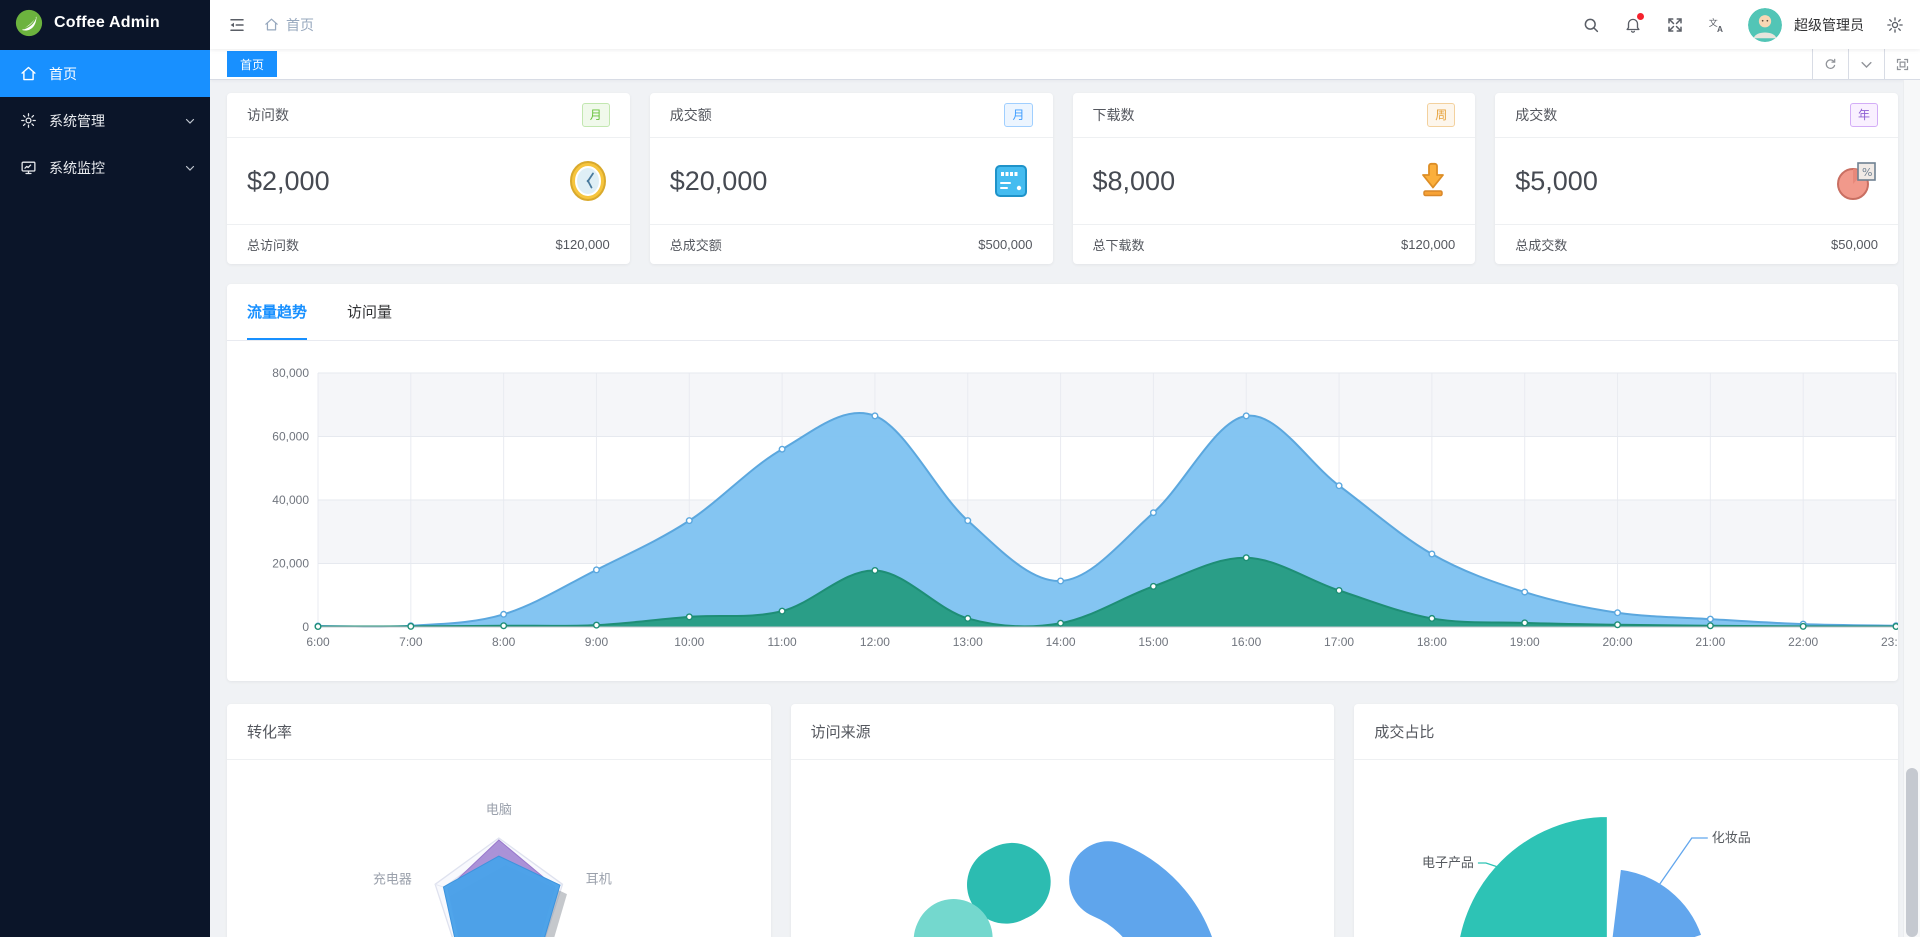 The height and width of the screenshot is (937, 1920). I want to click on username: 超级管理员, so click(1829, 25).